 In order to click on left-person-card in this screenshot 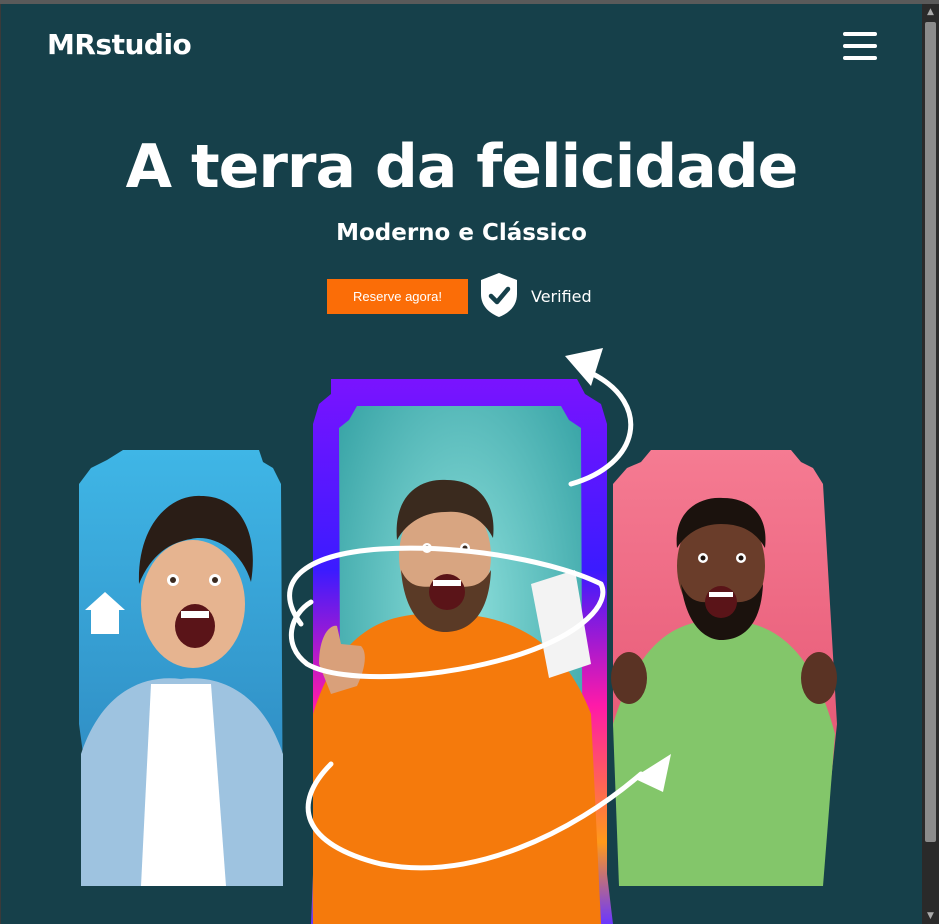, I will do `click(181, 668)`.